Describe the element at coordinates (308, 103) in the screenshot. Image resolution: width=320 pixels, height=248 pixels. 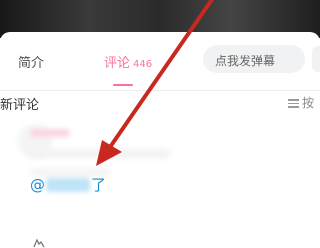
I see `sort-button-label: 按` at that location.